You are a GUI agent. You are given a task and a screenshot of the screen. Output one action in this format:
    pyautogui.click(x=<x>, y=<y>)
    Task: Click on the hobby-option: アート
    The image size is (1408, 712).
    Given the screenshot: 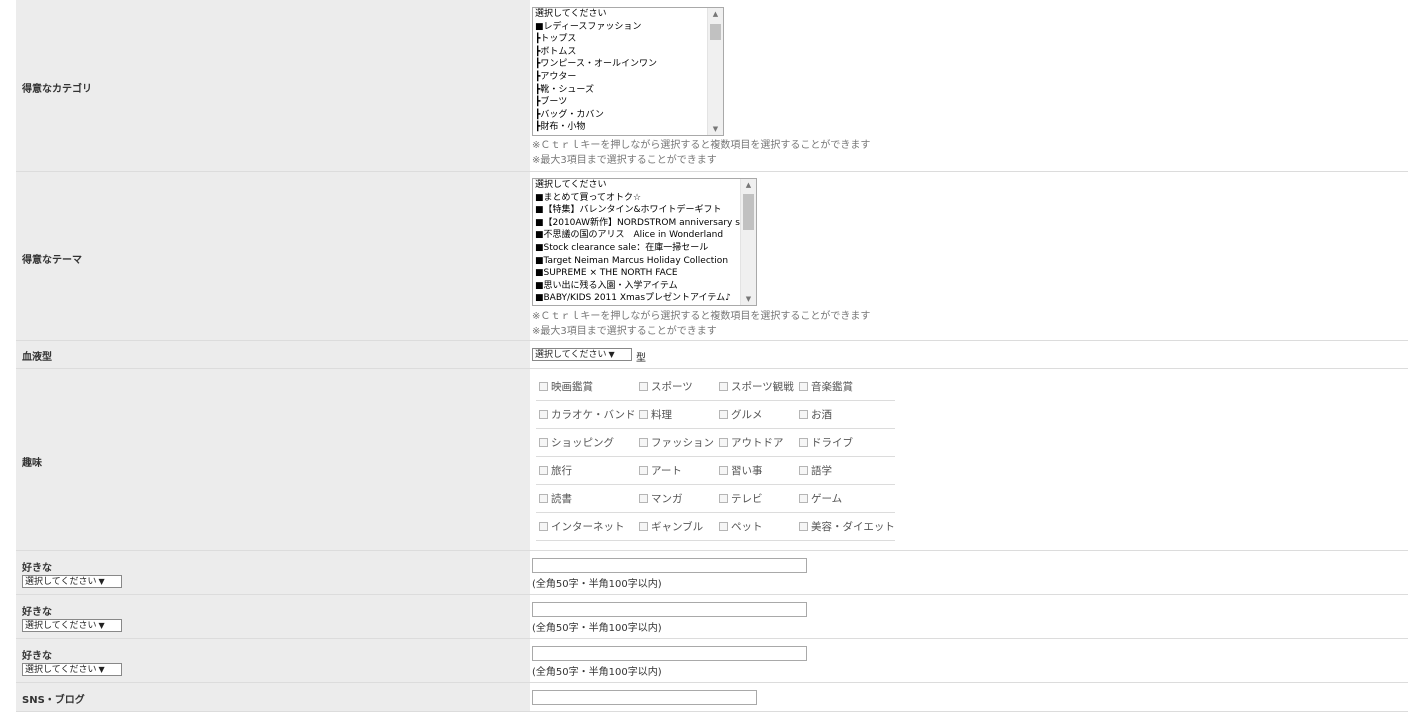 What is the action you would take?
    pyautogui.click(x=676, y=470)
    